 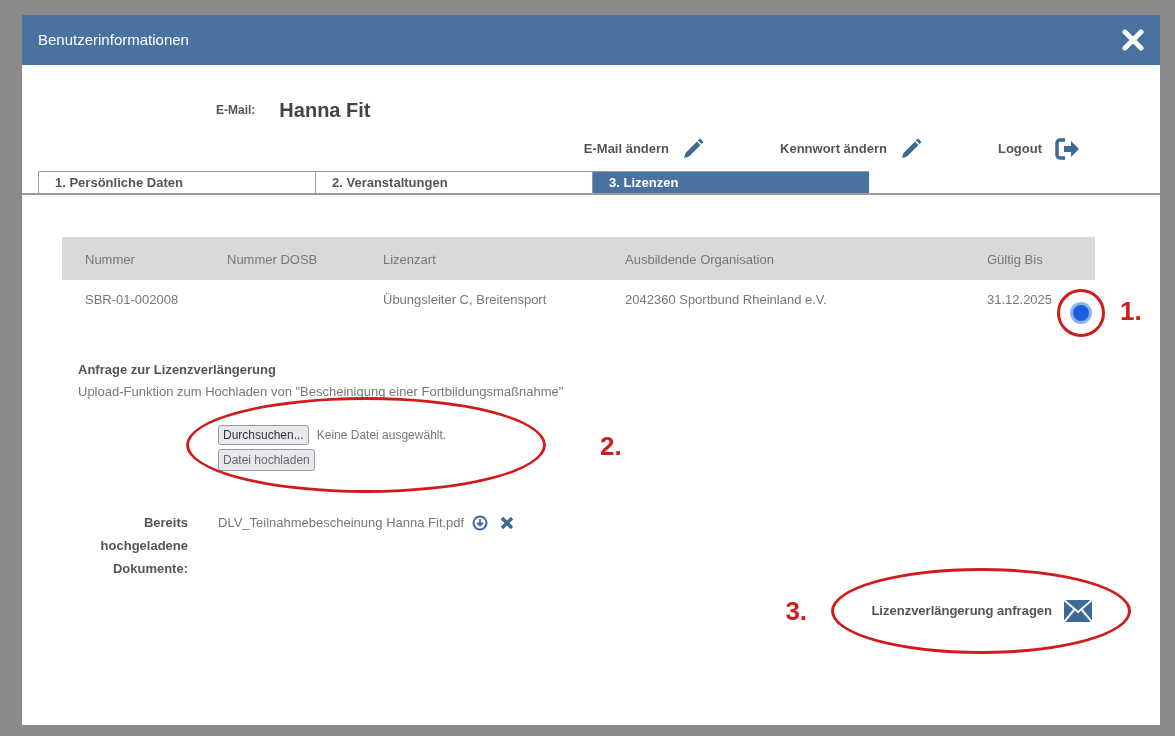 I want to click on edit-link: E-Mail ändern, so click(x=644, y=149).